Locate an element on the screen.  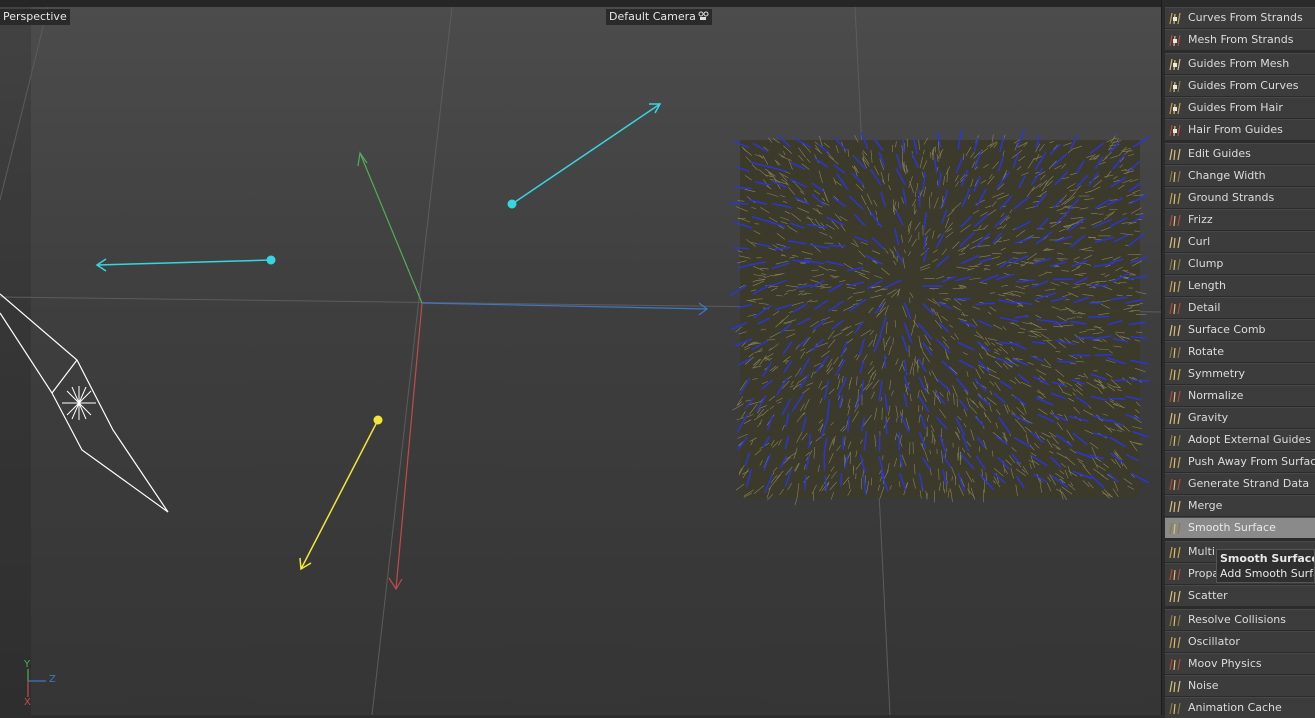
guides-from-hair-icon is located at coordinates (1175, 108).